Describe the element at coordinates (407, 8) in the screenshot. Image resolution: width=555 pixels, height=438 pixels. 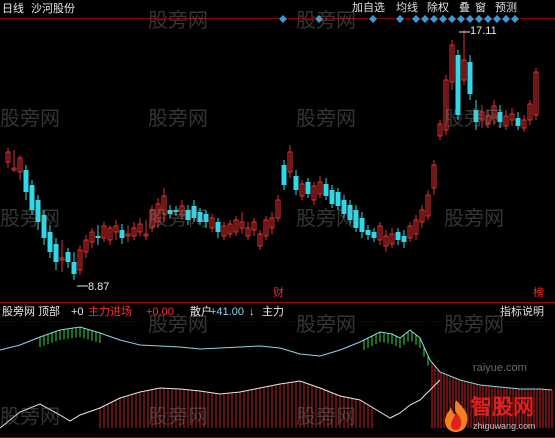
I see `moving-average-button: 均线` at that location.